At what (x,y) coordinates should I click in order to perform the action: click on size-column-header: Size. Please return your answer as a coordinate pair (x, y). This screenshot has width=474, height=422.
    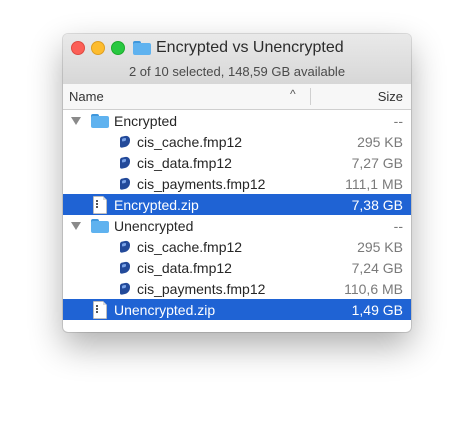
    Looking at the image, I should click on (390, 96).